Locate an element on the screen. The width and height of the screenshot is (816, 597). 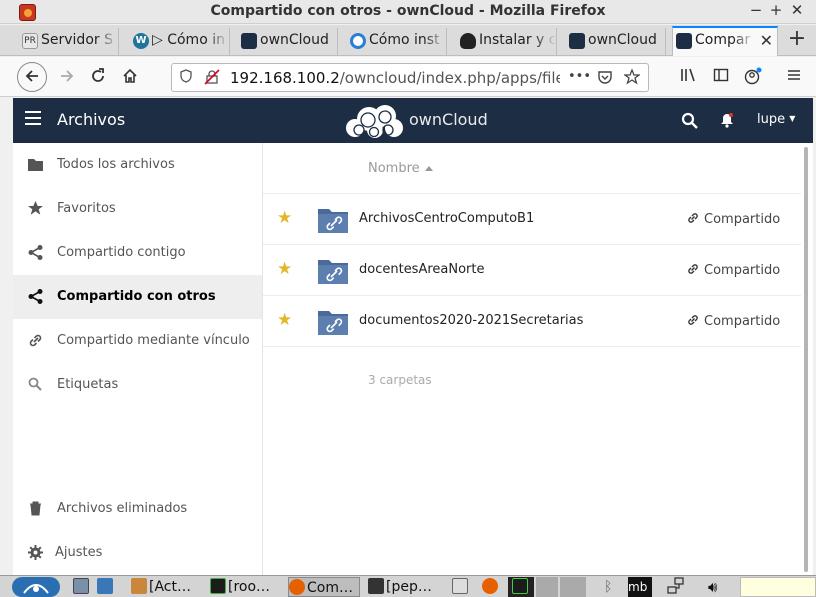
info-shield-icon is located at coordinates (186, 77).